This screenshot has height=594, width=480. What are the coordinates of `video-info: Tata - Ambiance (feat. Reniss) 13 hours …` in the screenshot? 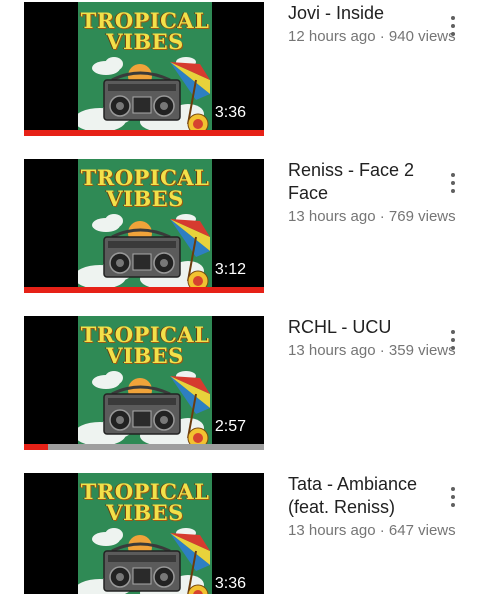 It's located at (372, 507).